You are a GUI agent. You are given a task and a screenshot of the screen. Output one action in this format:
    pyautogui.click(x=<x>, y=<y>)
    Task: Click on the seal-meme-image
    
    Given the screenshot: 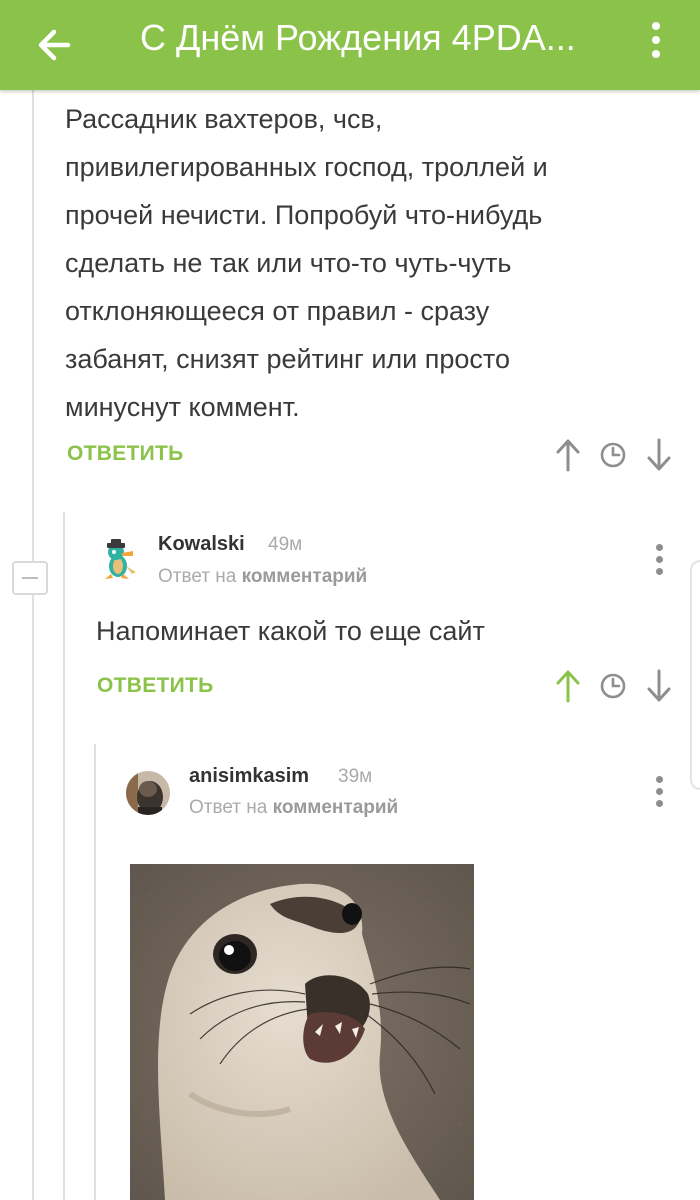 What is the action you would take?
    pyautogui.click(x=302, y=1032)
    